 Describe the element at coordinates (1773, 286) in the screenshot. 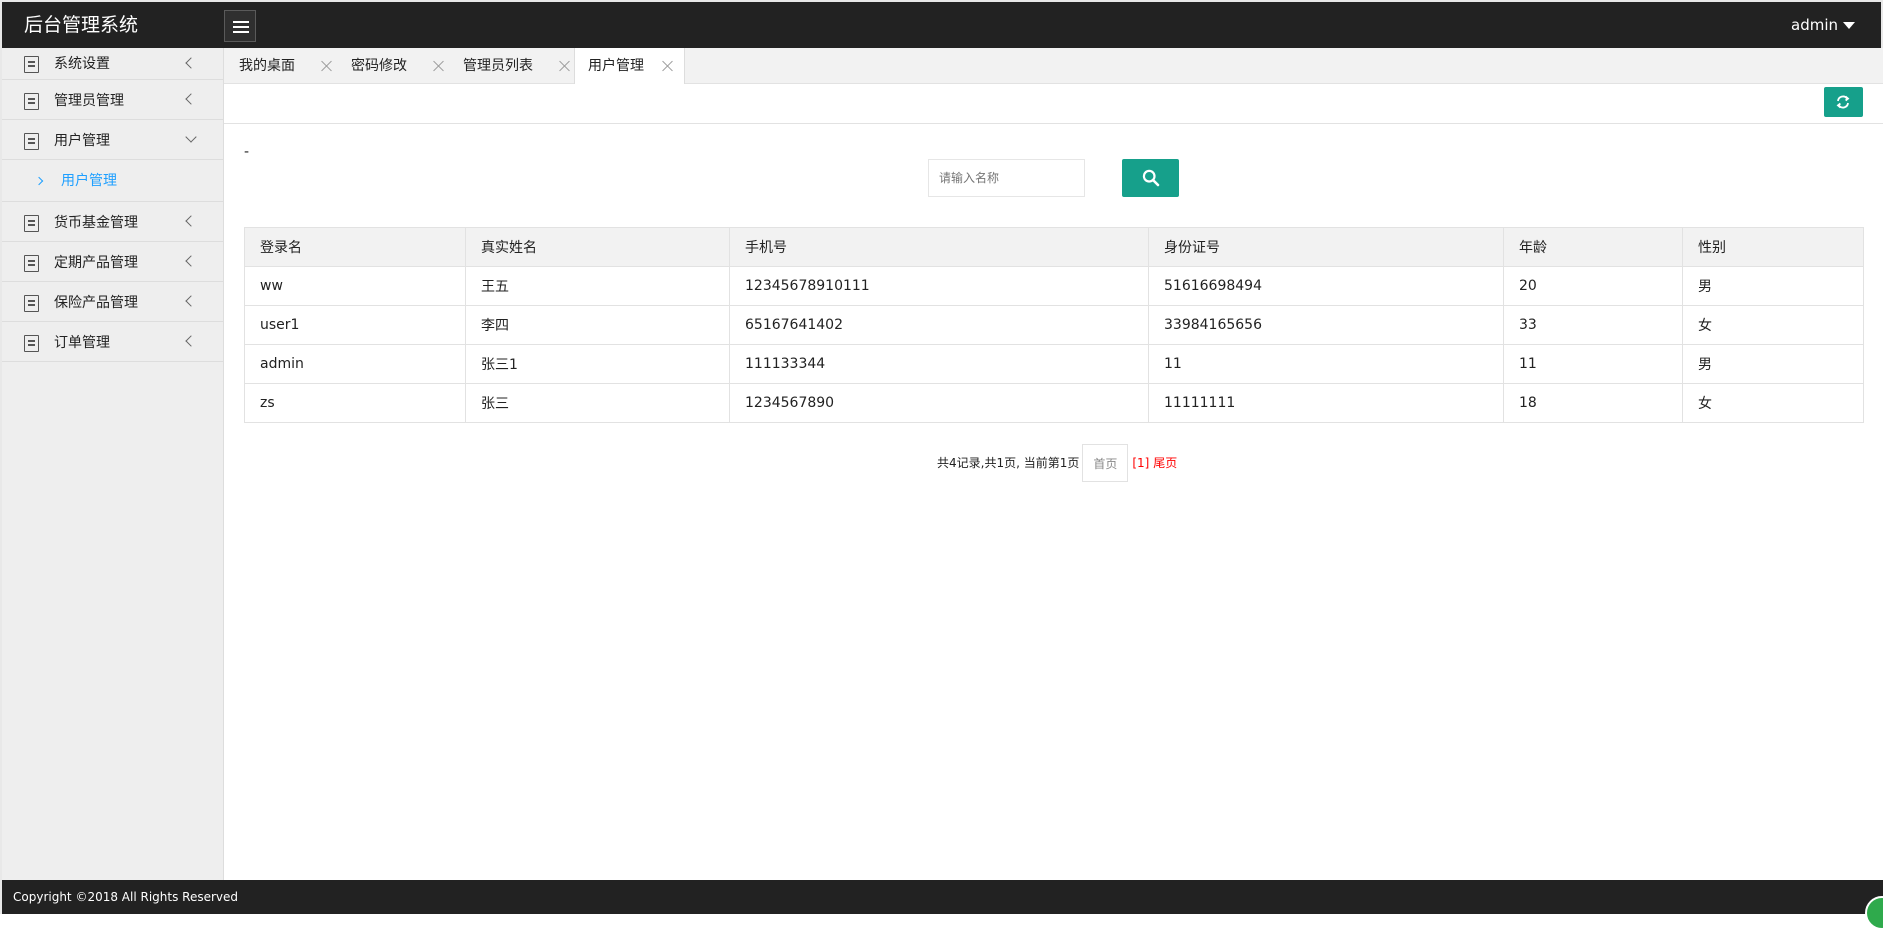

I see `table-cell: 男` at that location.